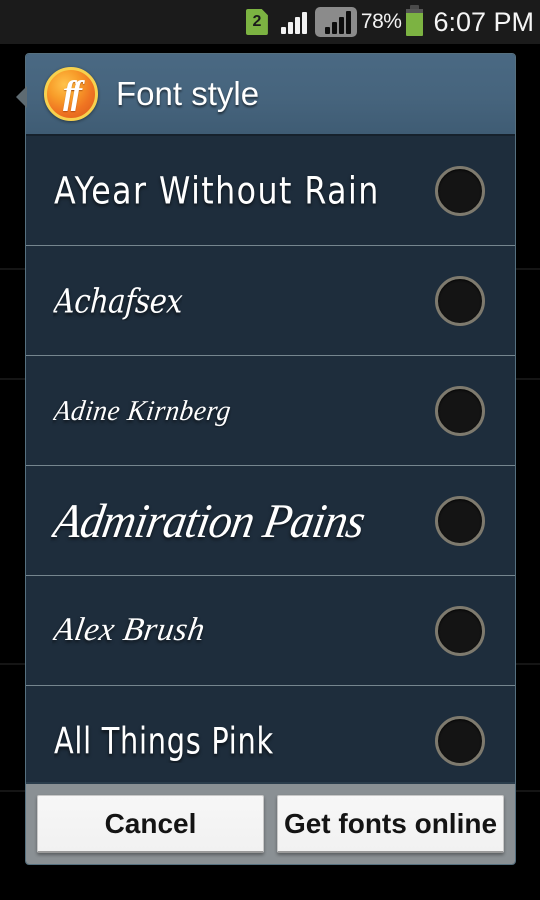 The width and height of the screenshot is (540, 900). I want to click on list-item: Achafsex, so click(270, 301).